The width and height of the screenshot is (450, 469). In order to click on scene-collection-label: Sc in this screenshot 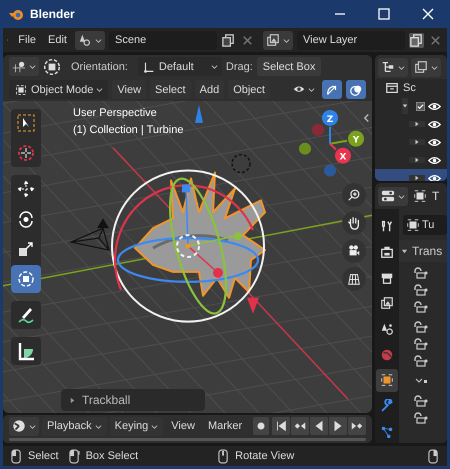, I will do `click(409, 88)`.